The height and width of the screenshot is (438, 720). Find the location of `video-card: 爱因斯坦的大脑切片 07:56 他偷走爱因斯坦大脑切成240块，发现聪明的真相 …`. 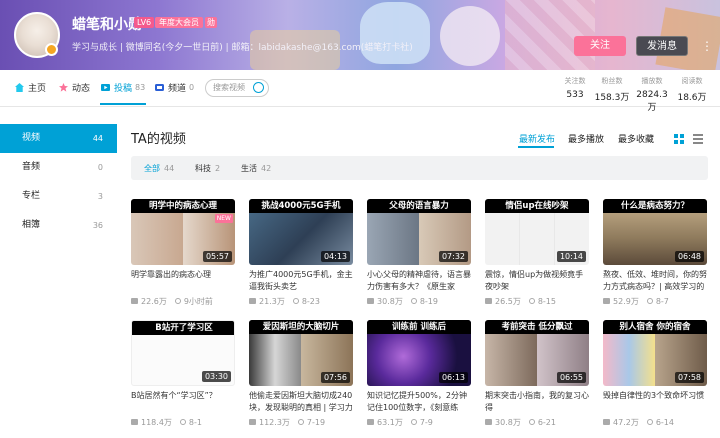

video-card: 爱因斯坦的大脑切片 07:56 他偷走爱因斯坦大脑切成240块，发现聪明的真相 … is located at coordinates (301, 374).